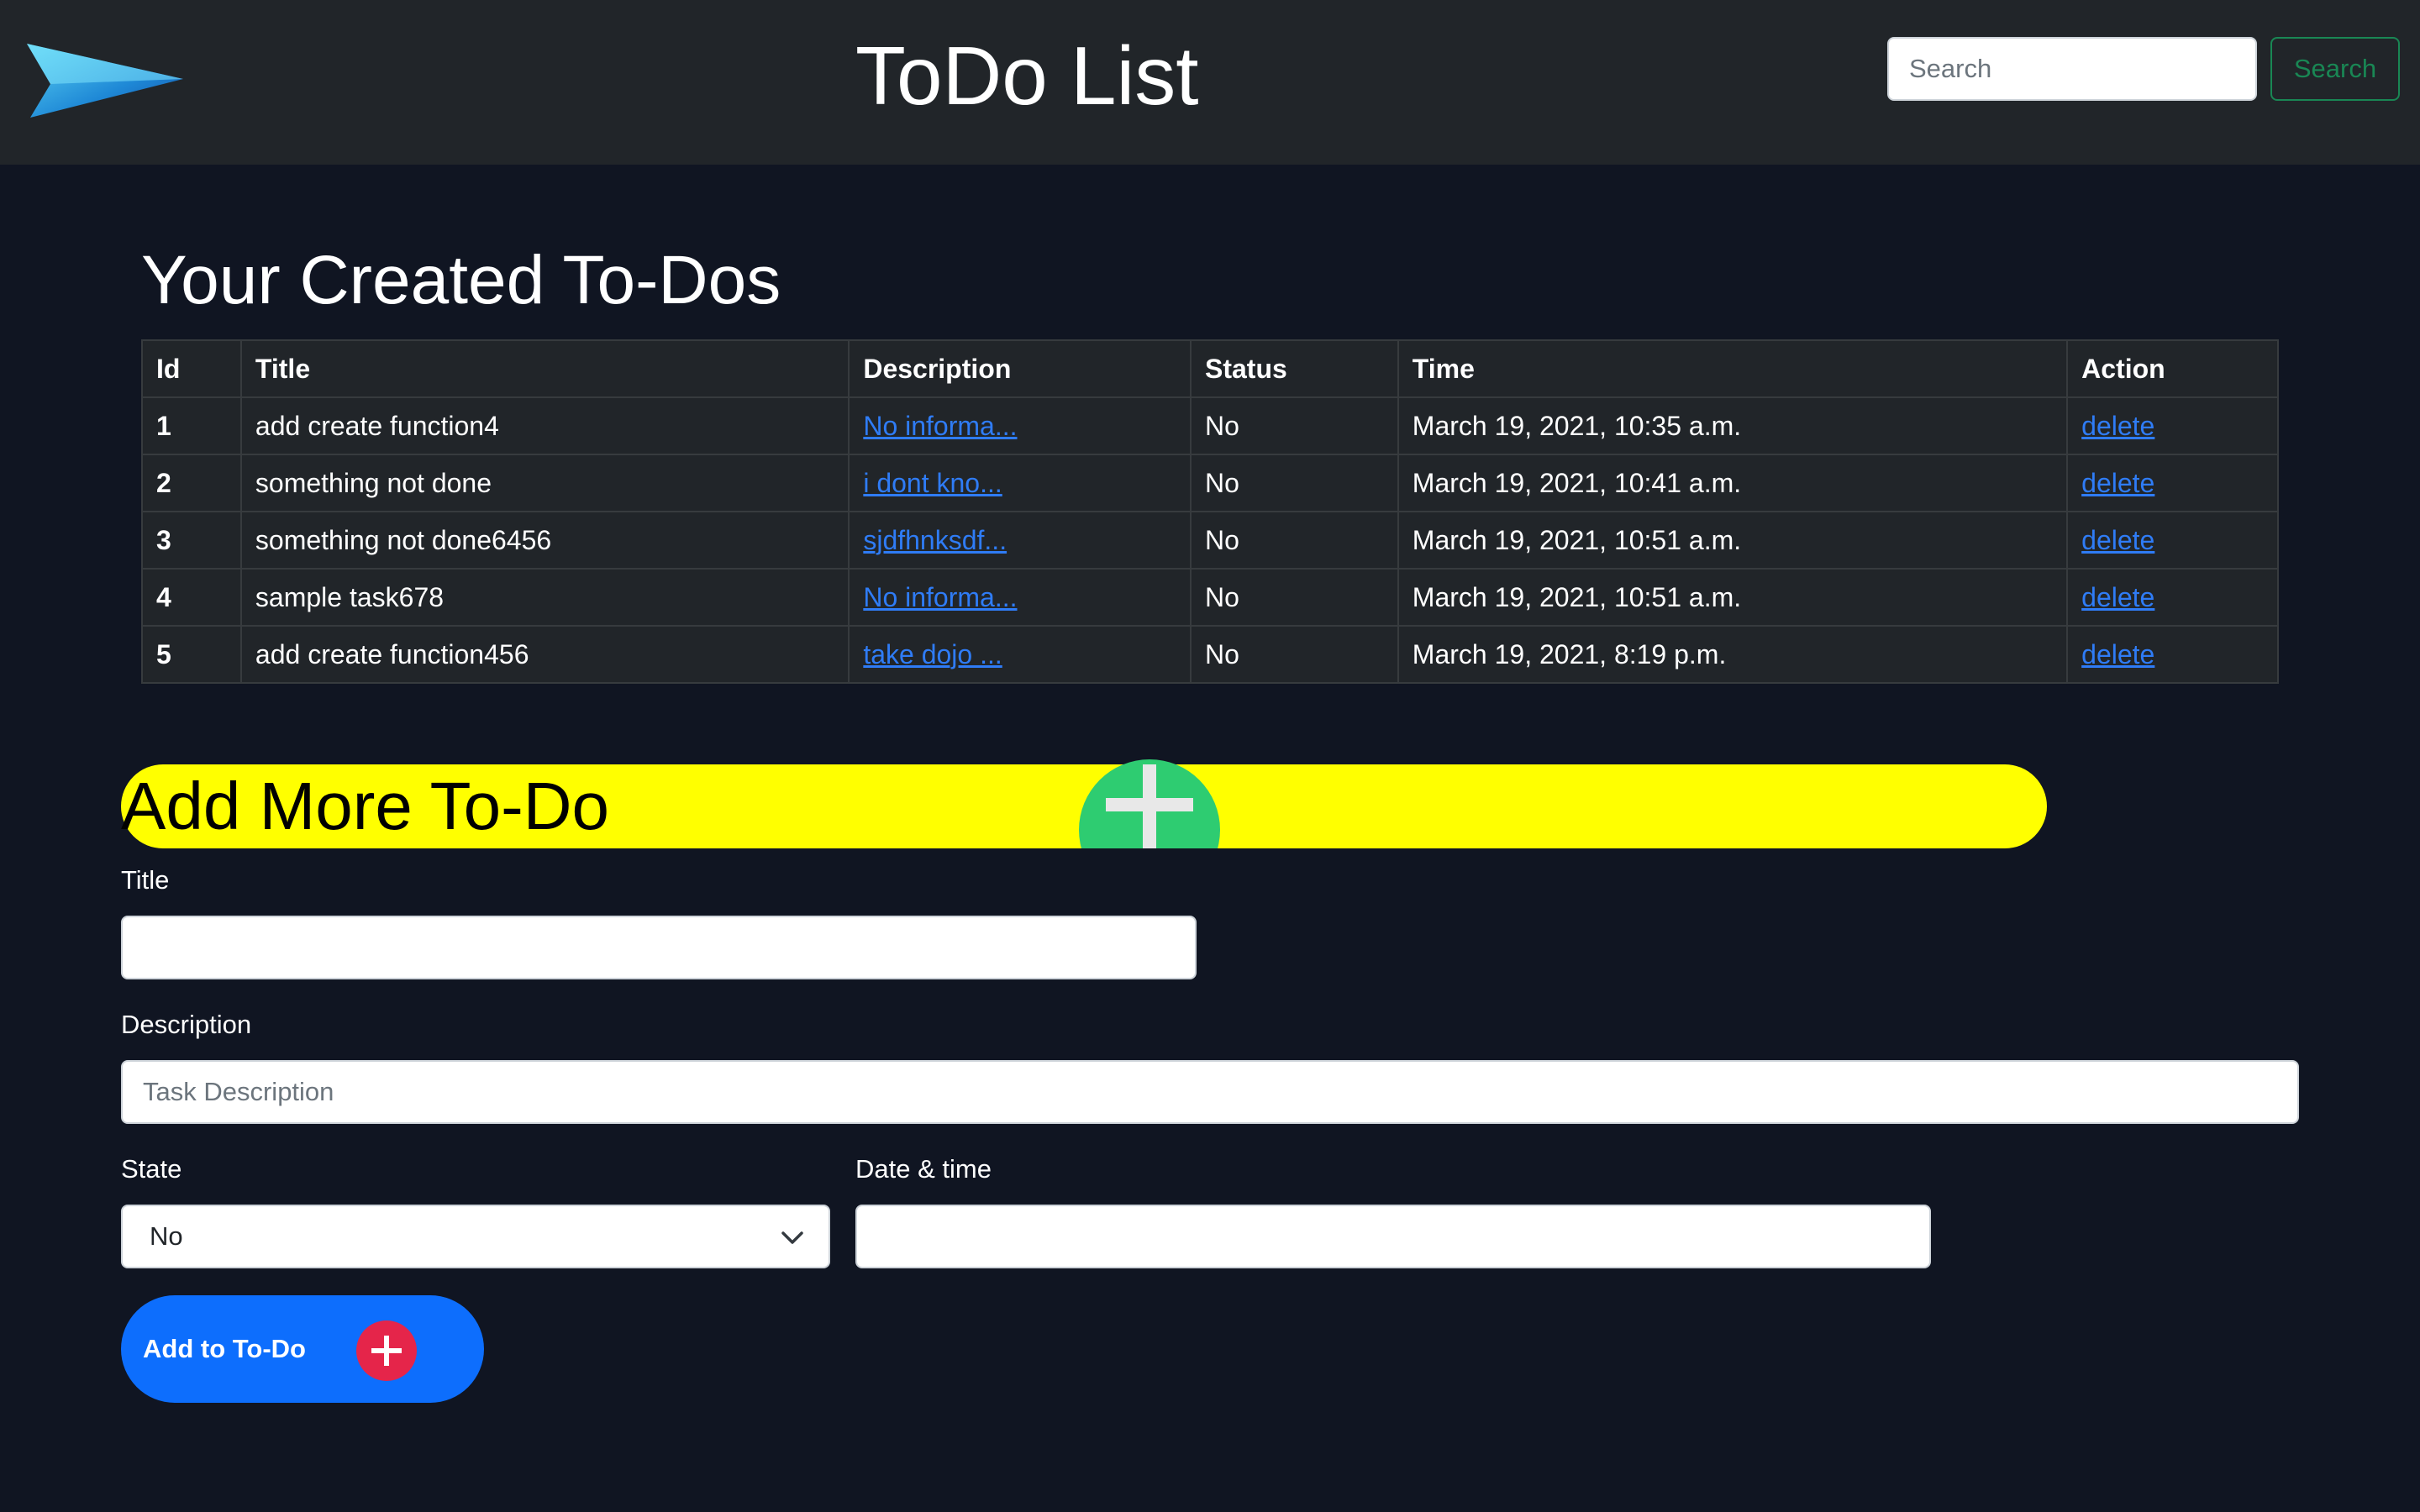 This screenshot has width=2420, height=1512. I want to click on todo-title: add create function4, so click(544, 425).